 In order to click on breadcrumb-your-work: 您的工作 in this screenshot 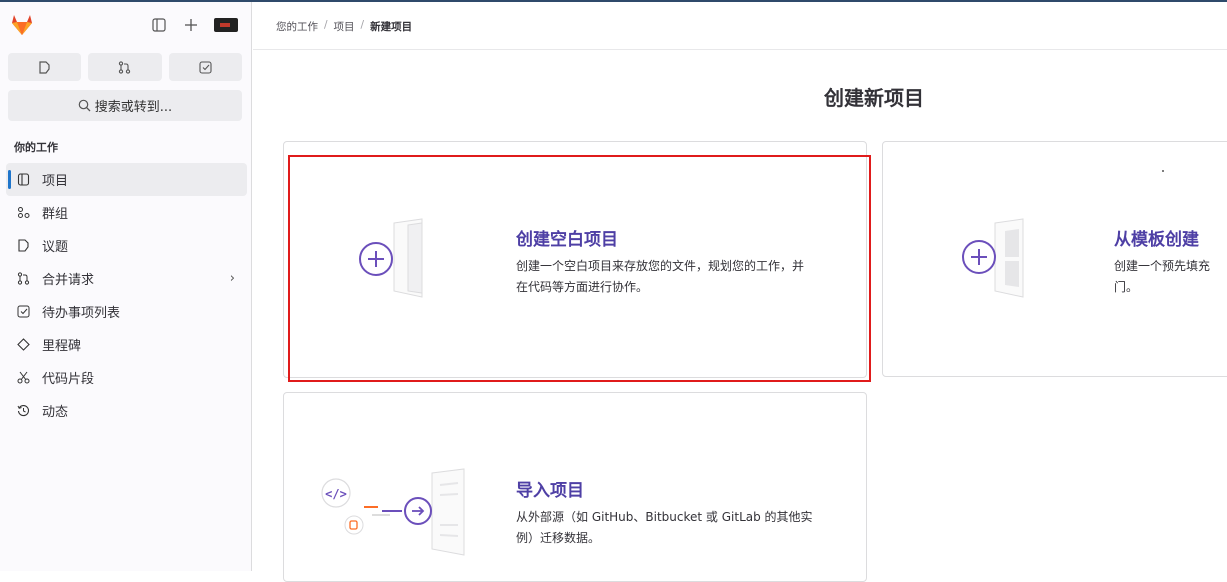, I will do `click(297, 26)`.